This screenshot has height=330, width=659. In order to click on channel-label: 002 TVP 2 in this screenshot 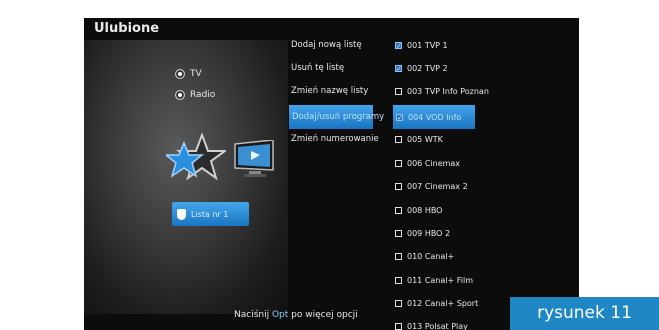, I will do `click(427, 68)`.